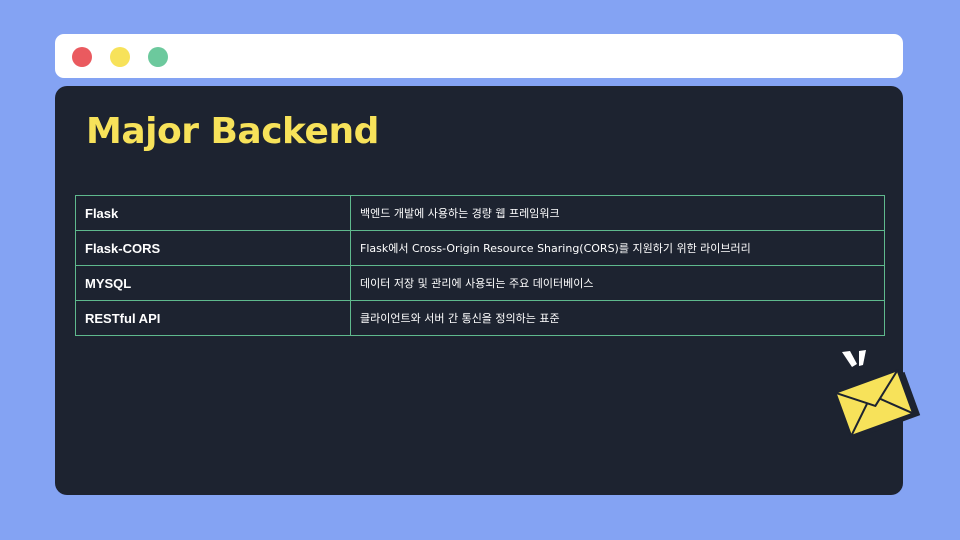 This screenshot has height=540, width=960. Describe the element at coordinates (617, 283) in the screenshot. I see `tech-description-cell: 데이터 저장 및 관리에 사용되는 주요 데이터베이스` at that location.